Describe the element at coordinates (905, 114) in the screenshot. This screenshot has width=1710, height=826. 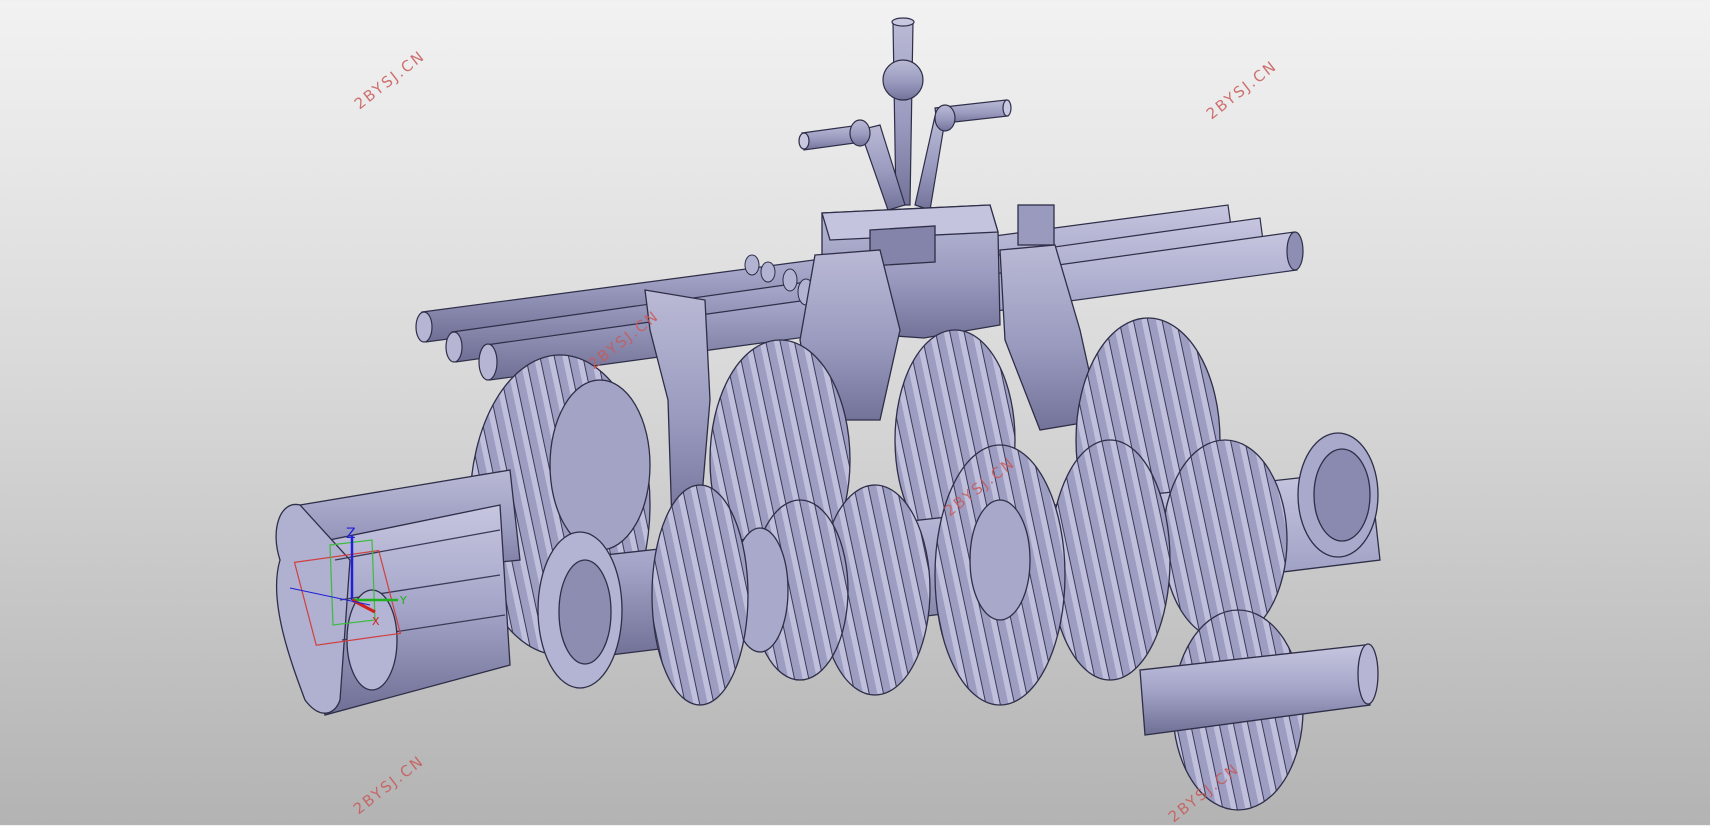
I see `shift-lever` at that location.